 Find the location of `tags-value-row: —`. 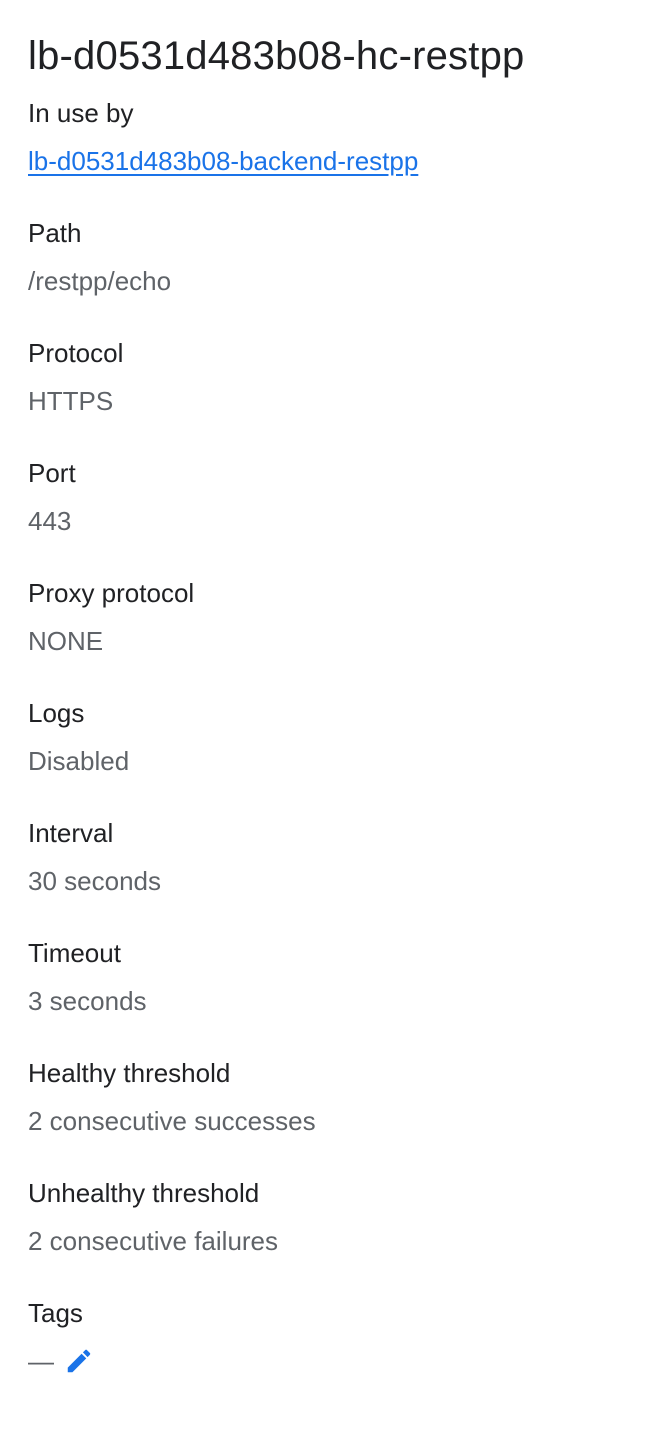

tags-value-row: — is located at coordinates (330, 1361).